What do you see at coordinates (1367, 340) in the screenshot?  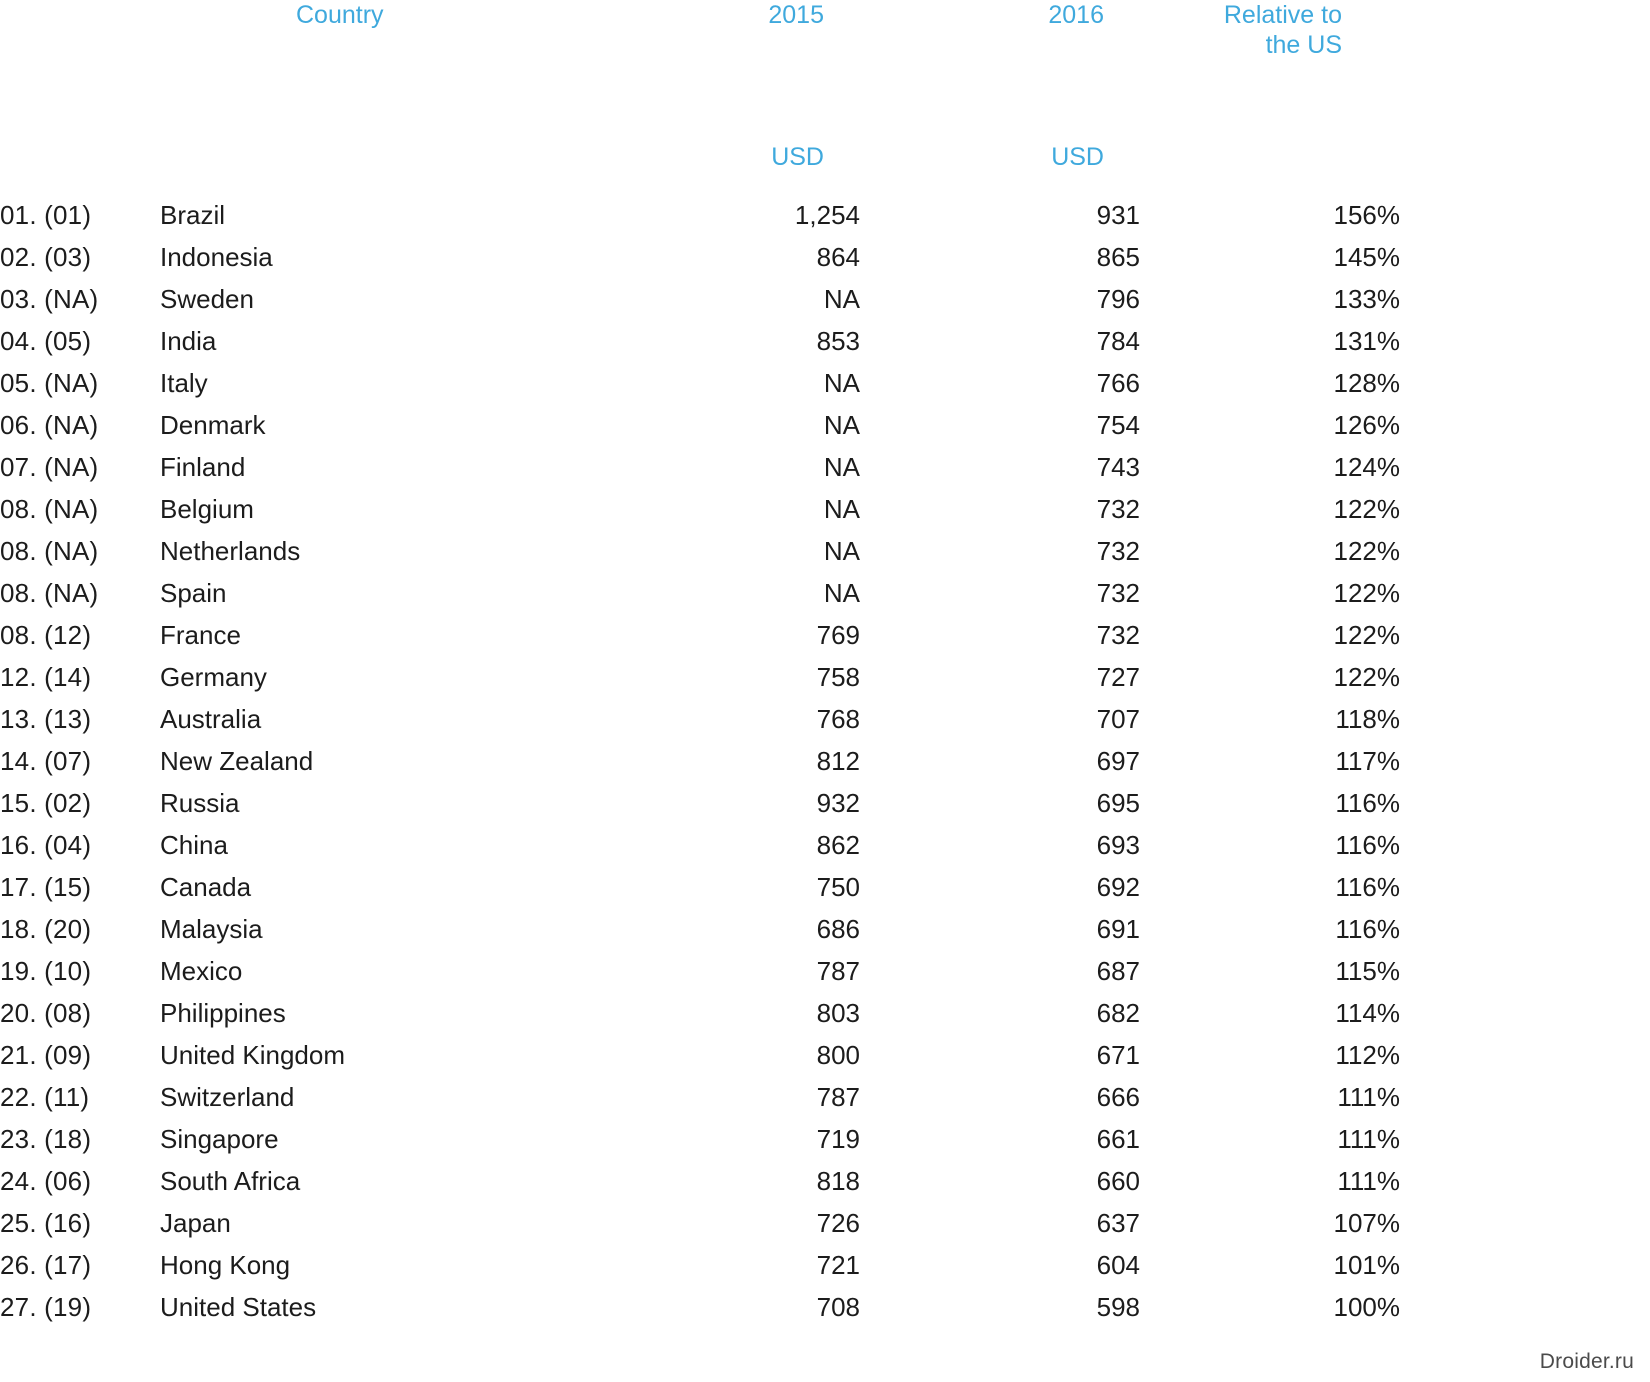 I see `cell-relative-to-us: 131%` at bounding box center [1367, 340].